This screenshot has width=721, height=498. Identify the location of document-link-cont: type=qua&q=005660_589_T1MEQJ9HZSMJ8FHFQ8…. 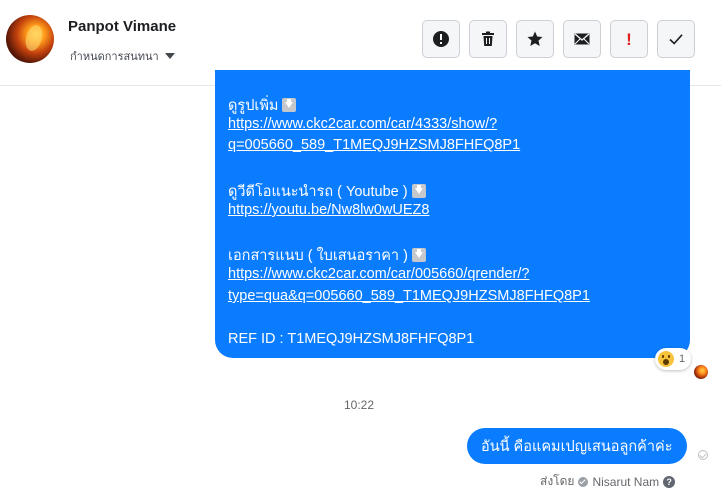
(409, 296).